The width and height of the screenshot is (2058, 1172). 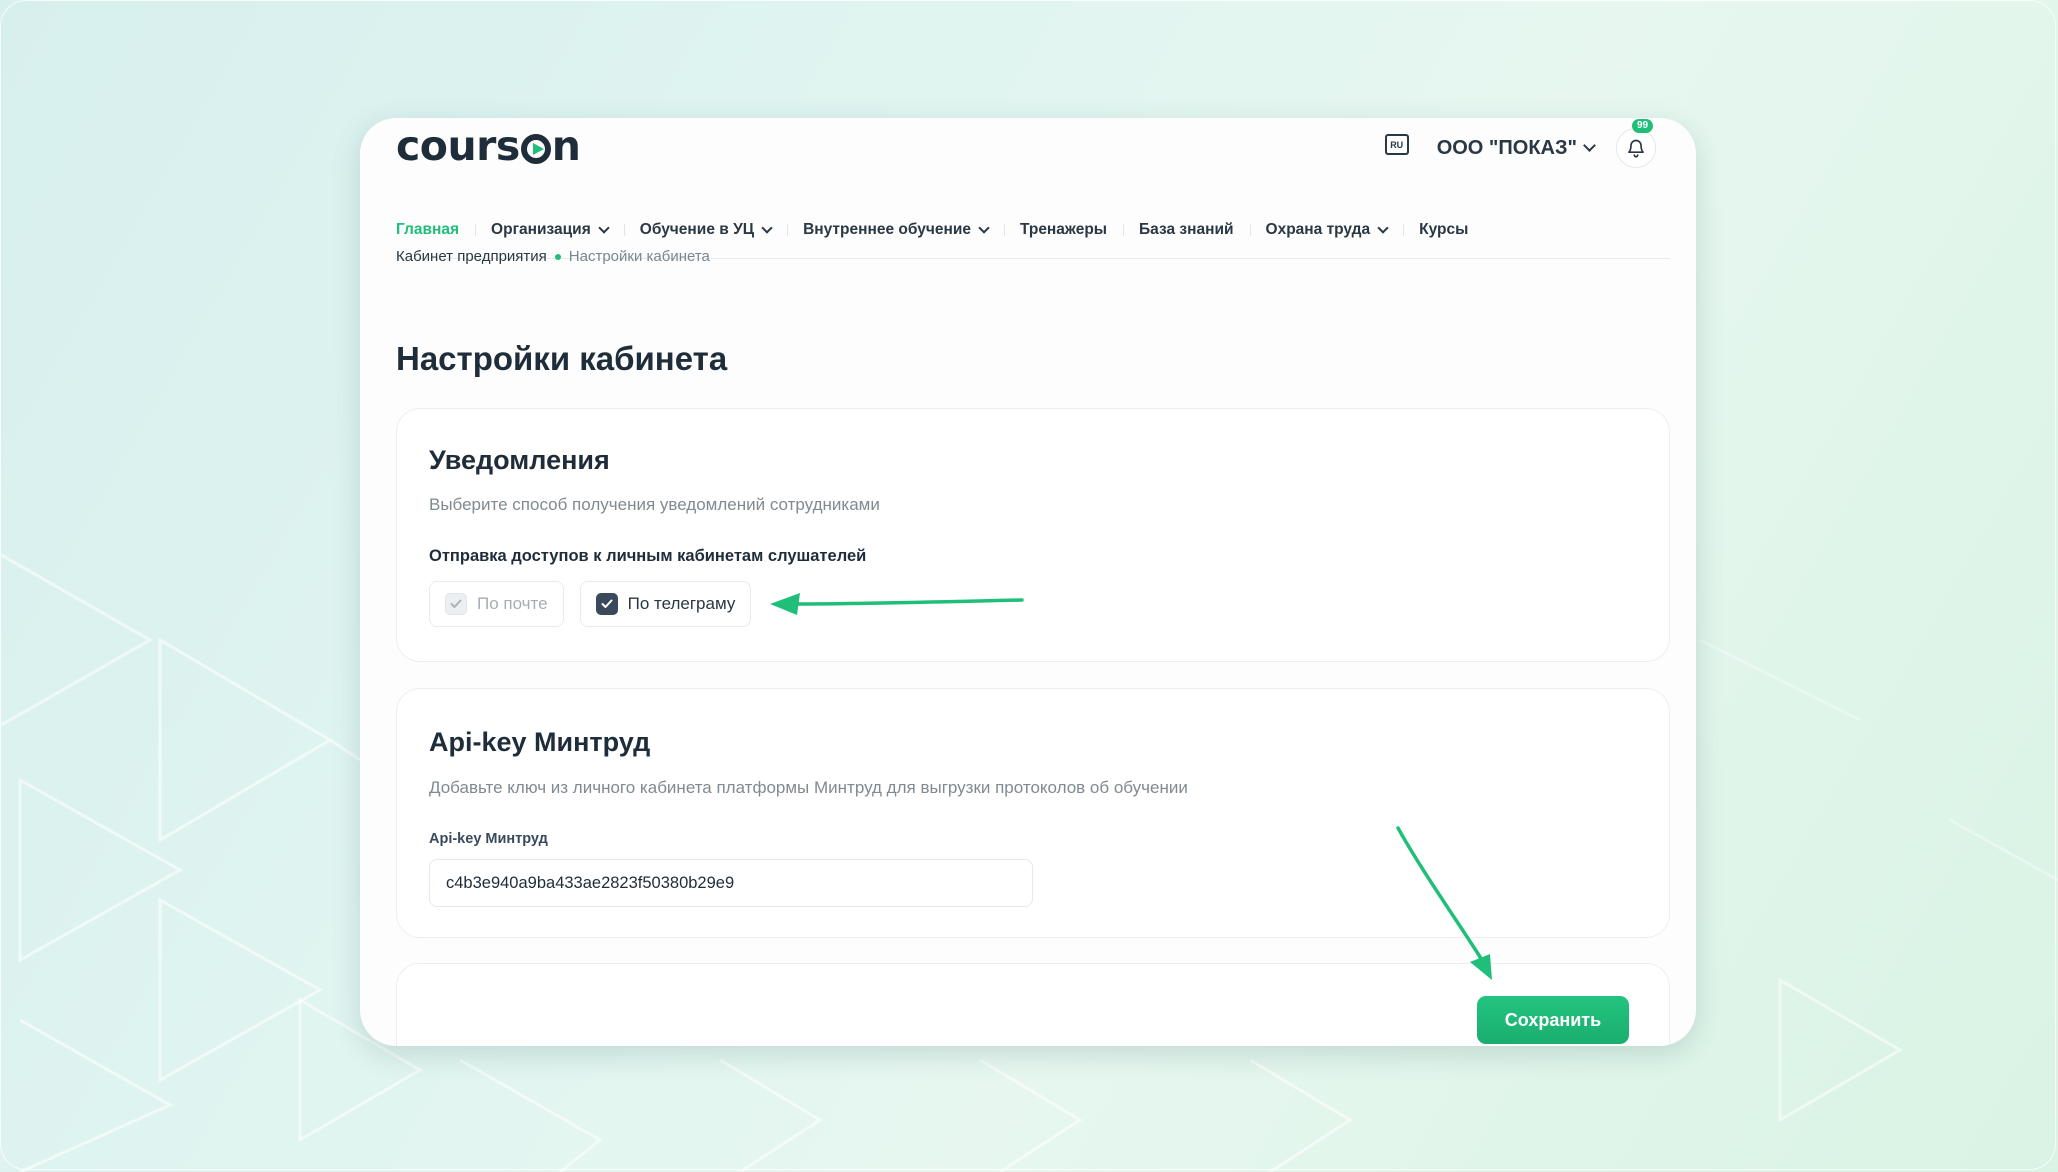 What do you see at coordinates (512, 603) in the screenshot?
I see `option-email-label: По почте` at bounding box center [512, 603].